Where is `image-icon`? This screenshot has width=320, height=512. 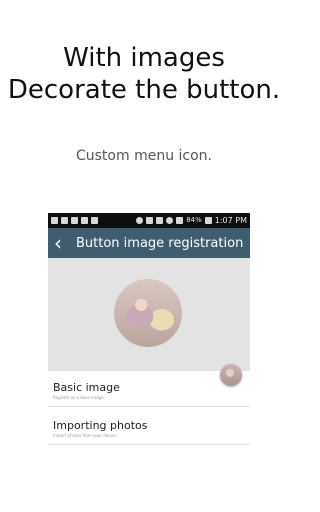 image-icon is located at coordinates (84, 220).